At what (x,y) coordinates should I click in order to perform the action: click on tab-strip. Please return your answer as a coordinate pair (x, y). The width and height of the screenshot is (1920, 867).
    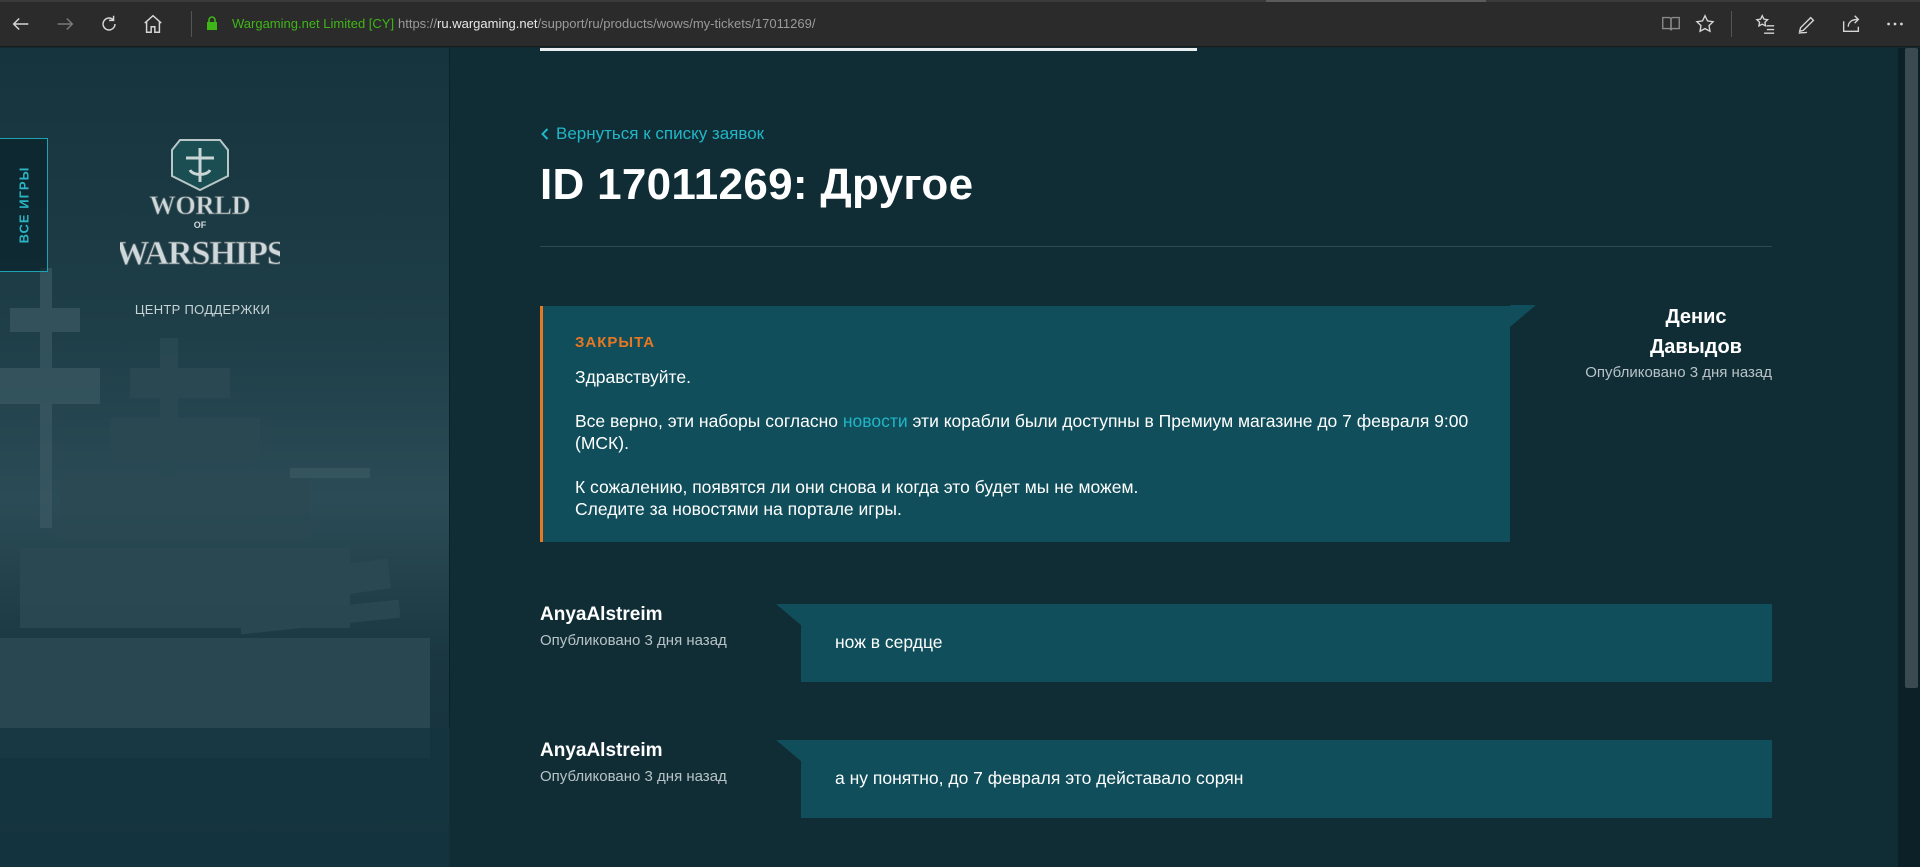
    Looking at the image, I should click on (960, 1).